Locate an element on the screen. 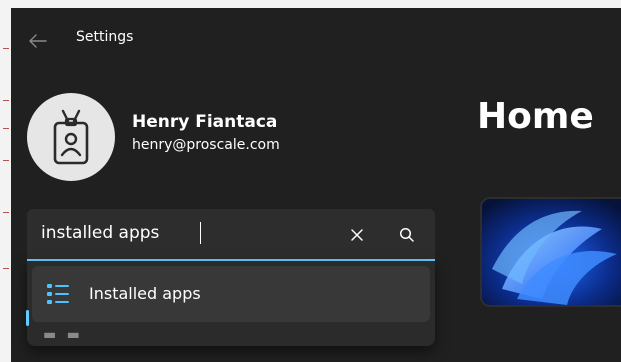  user-name: Henry Fiantaca is located at coordinates (205, 122).